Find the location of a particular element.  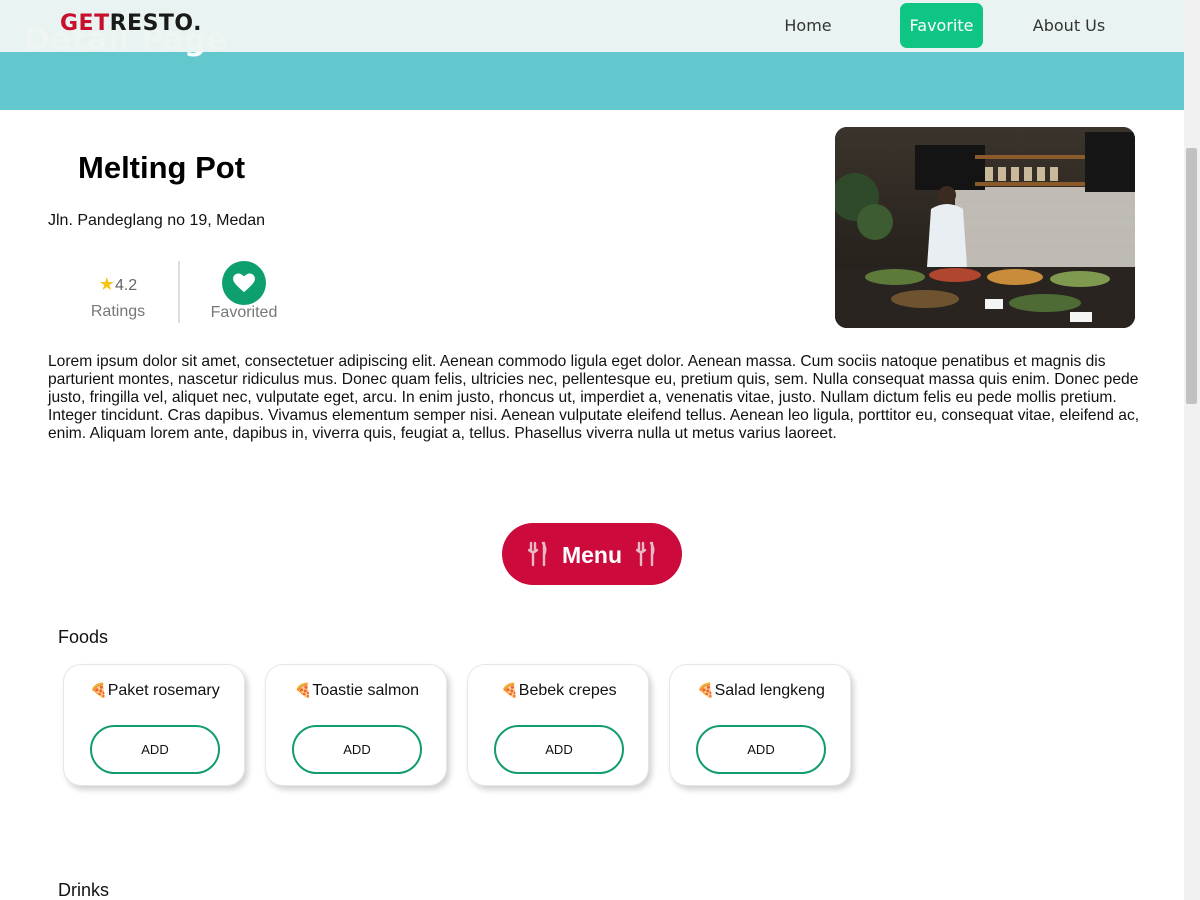

heart-icon is located at coordinates (244, 283).